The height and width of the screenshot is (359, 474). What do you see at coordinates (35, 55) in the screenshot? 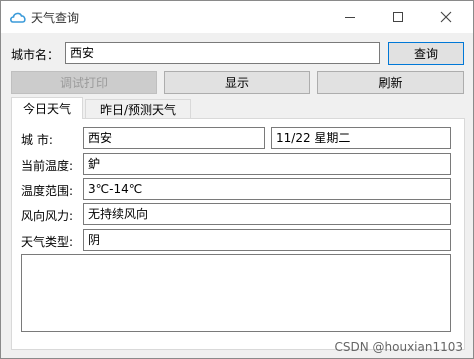
I see `city-name-label: 城市名：` at bounding box center [35, 55].